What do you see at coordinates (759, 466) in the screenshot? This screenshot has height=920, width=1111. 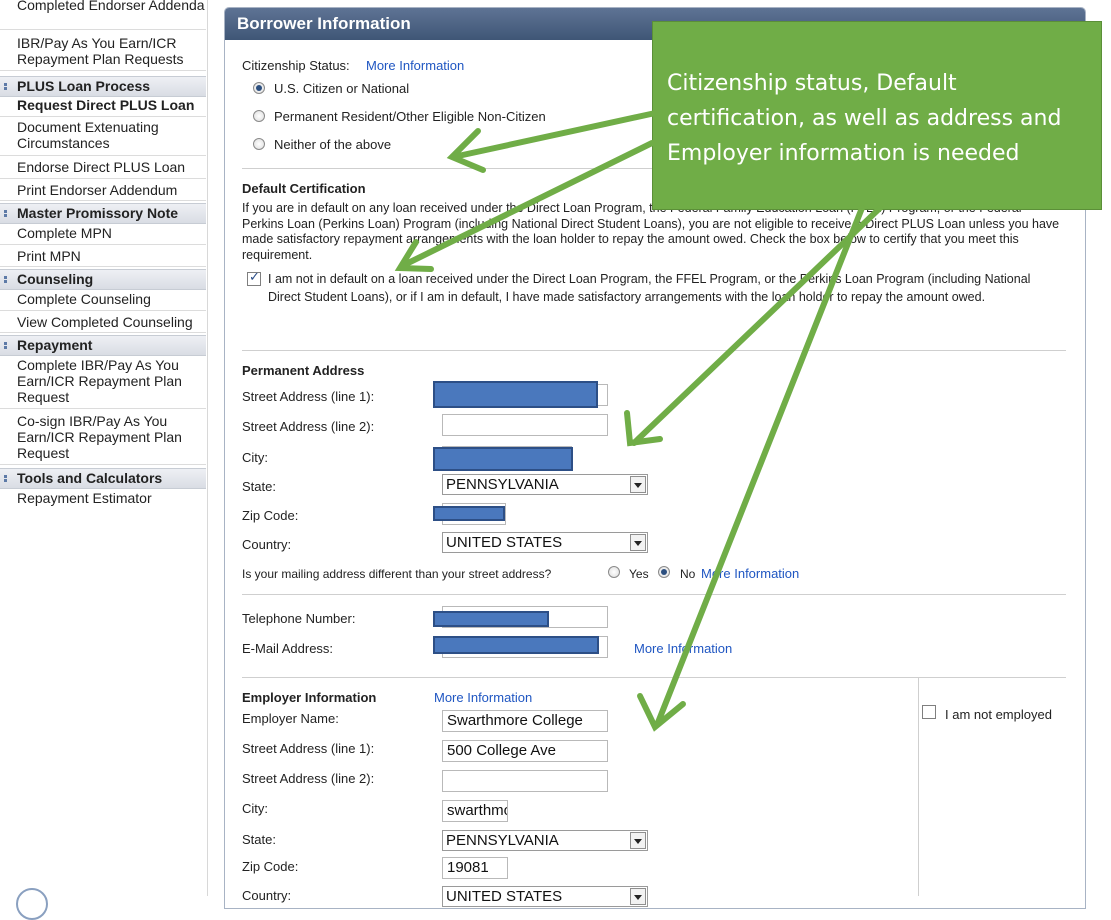 I see `arrow-to-employer` at bounding box center [759, 466].